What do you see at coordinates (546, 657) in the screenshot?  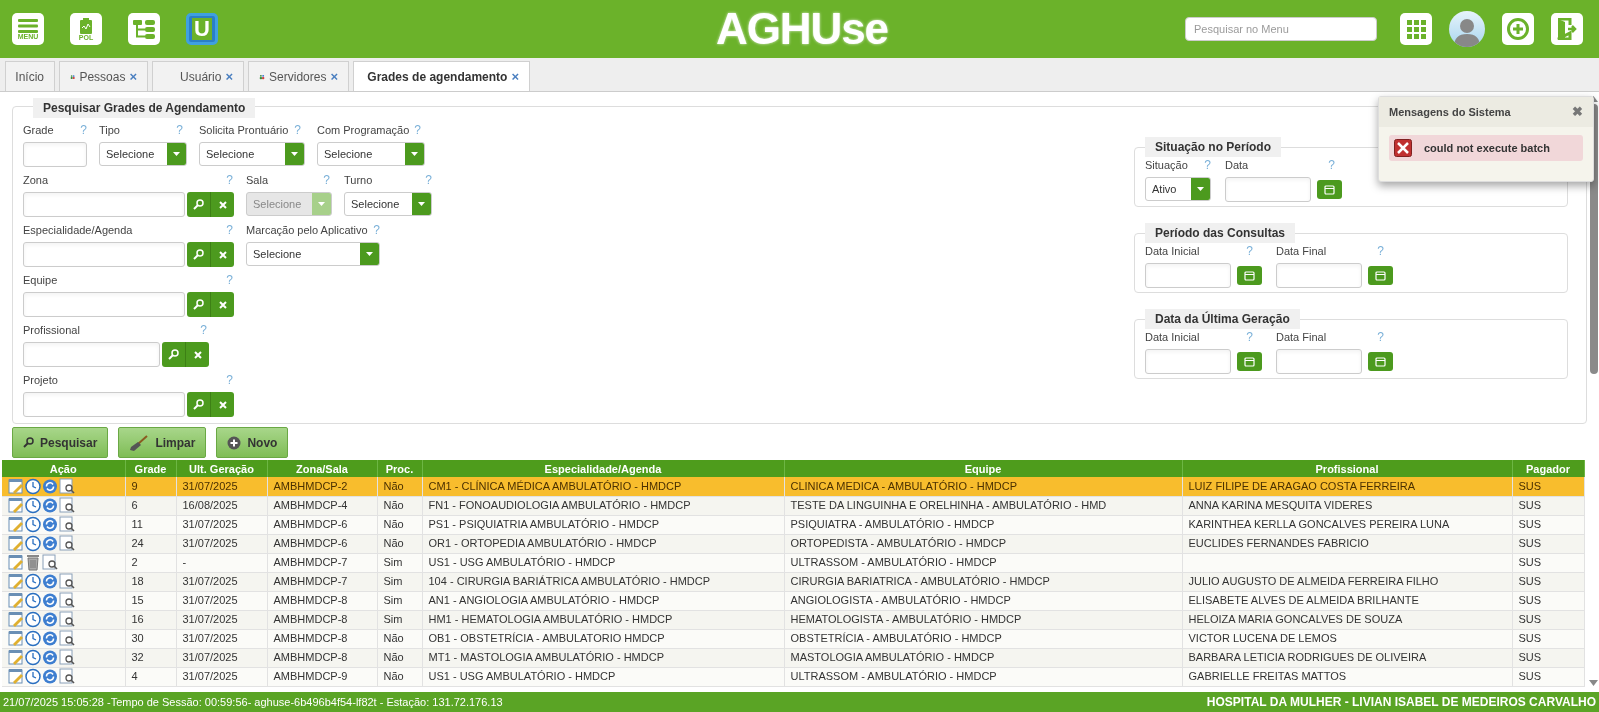 I see `table-cell: MT1 - MASTOLOGIA AMBULATÓRIO - HMDCP` at bounding box center [546, 657].